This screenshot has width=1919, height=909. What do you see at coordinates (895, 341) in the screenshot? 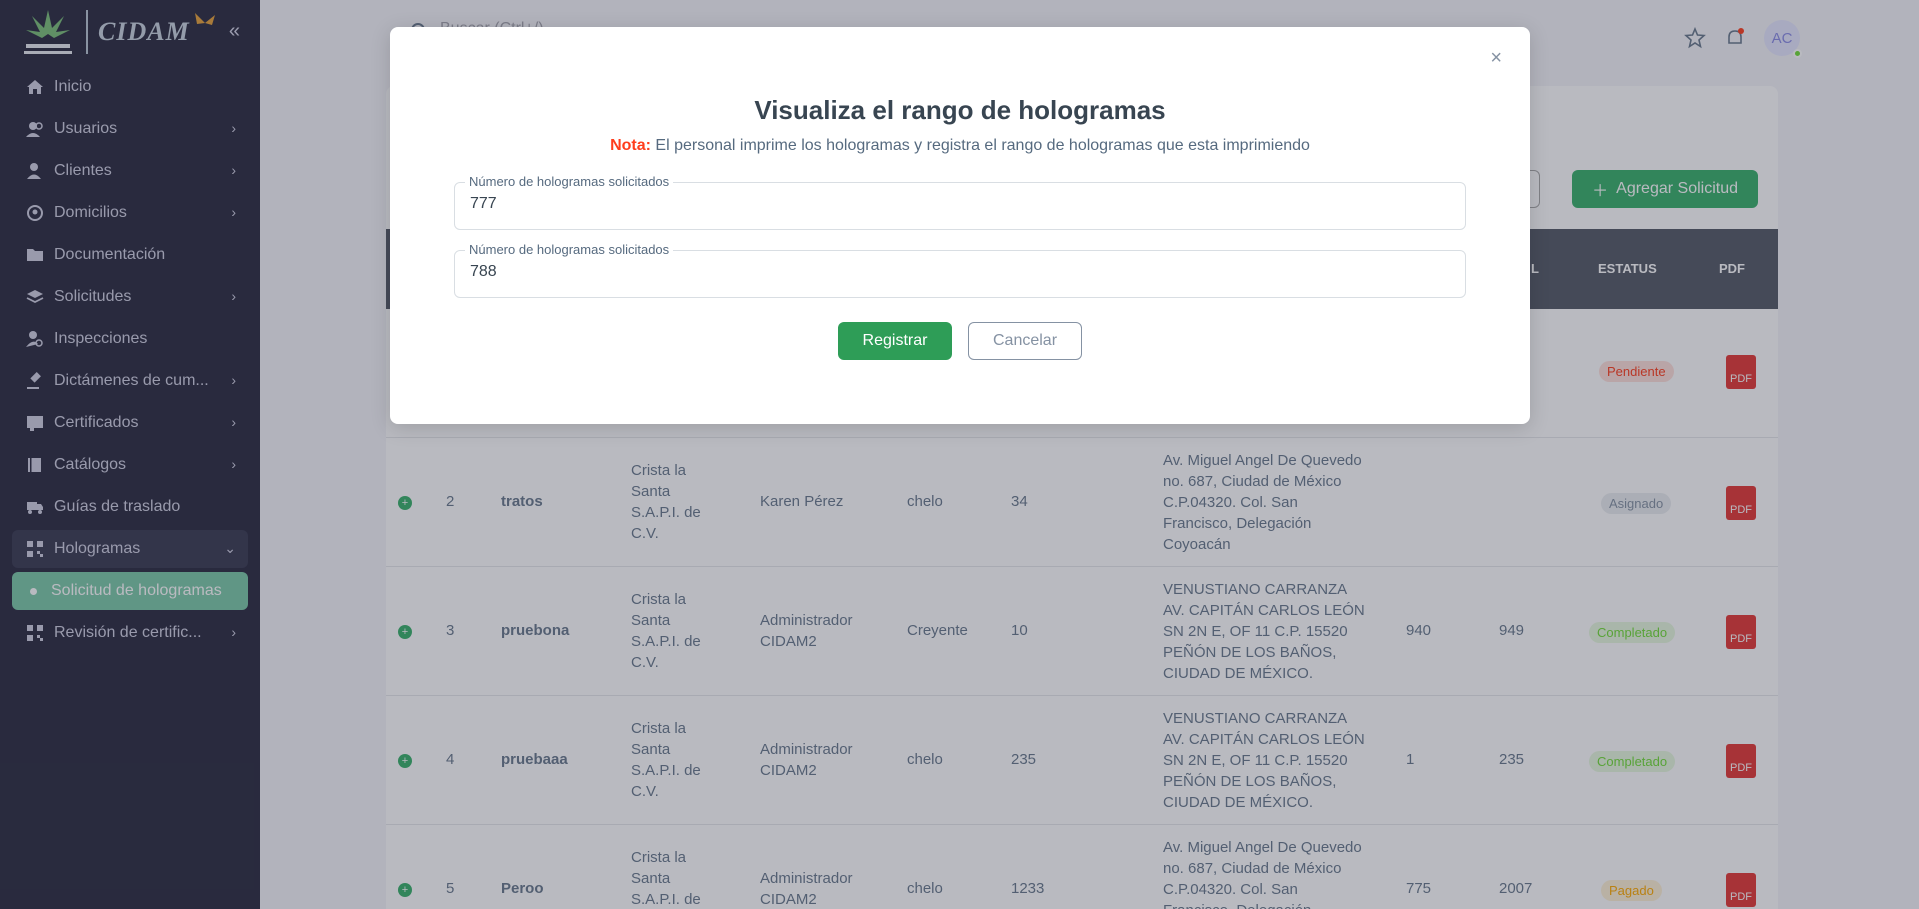
I see `register-button: Registrar` at bounding box center [895, 341].